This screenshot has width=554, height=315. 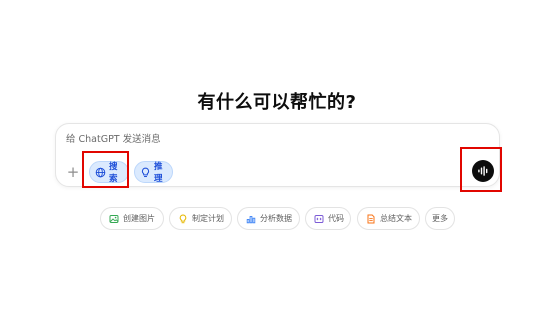 I want to click on message-input, so click(x=256, y=139).